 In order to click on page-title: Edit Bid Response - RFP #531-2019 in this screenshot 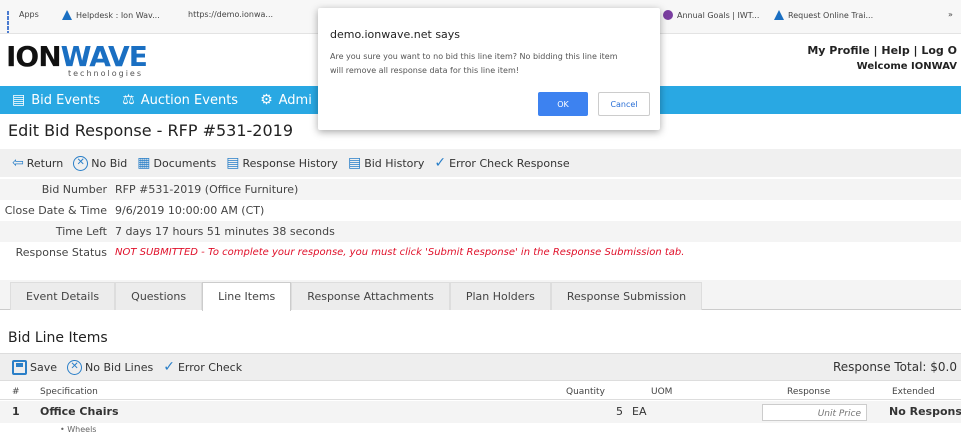, I will do `click(151, 130)`.